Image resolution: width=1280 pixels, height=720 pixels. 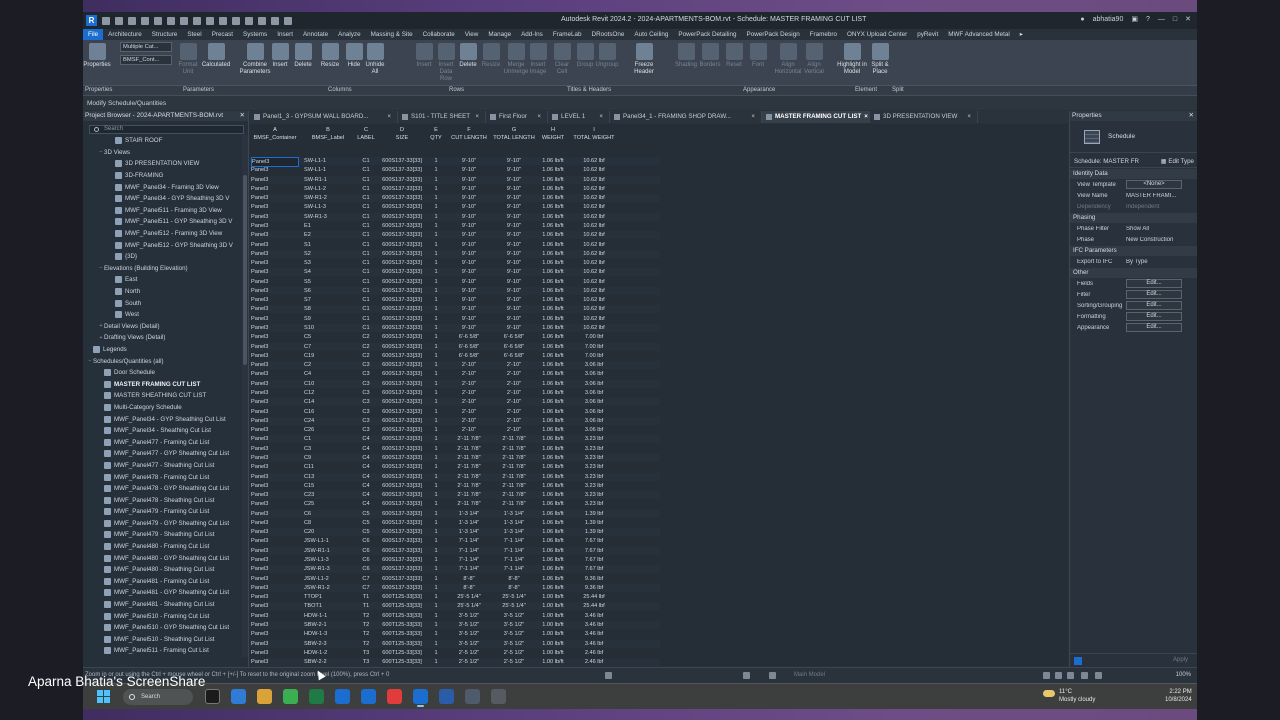 What do you see at coordinates (328, 300) in the screenshot?
I see `table-cell: S7` at bounding box center [328, 300].